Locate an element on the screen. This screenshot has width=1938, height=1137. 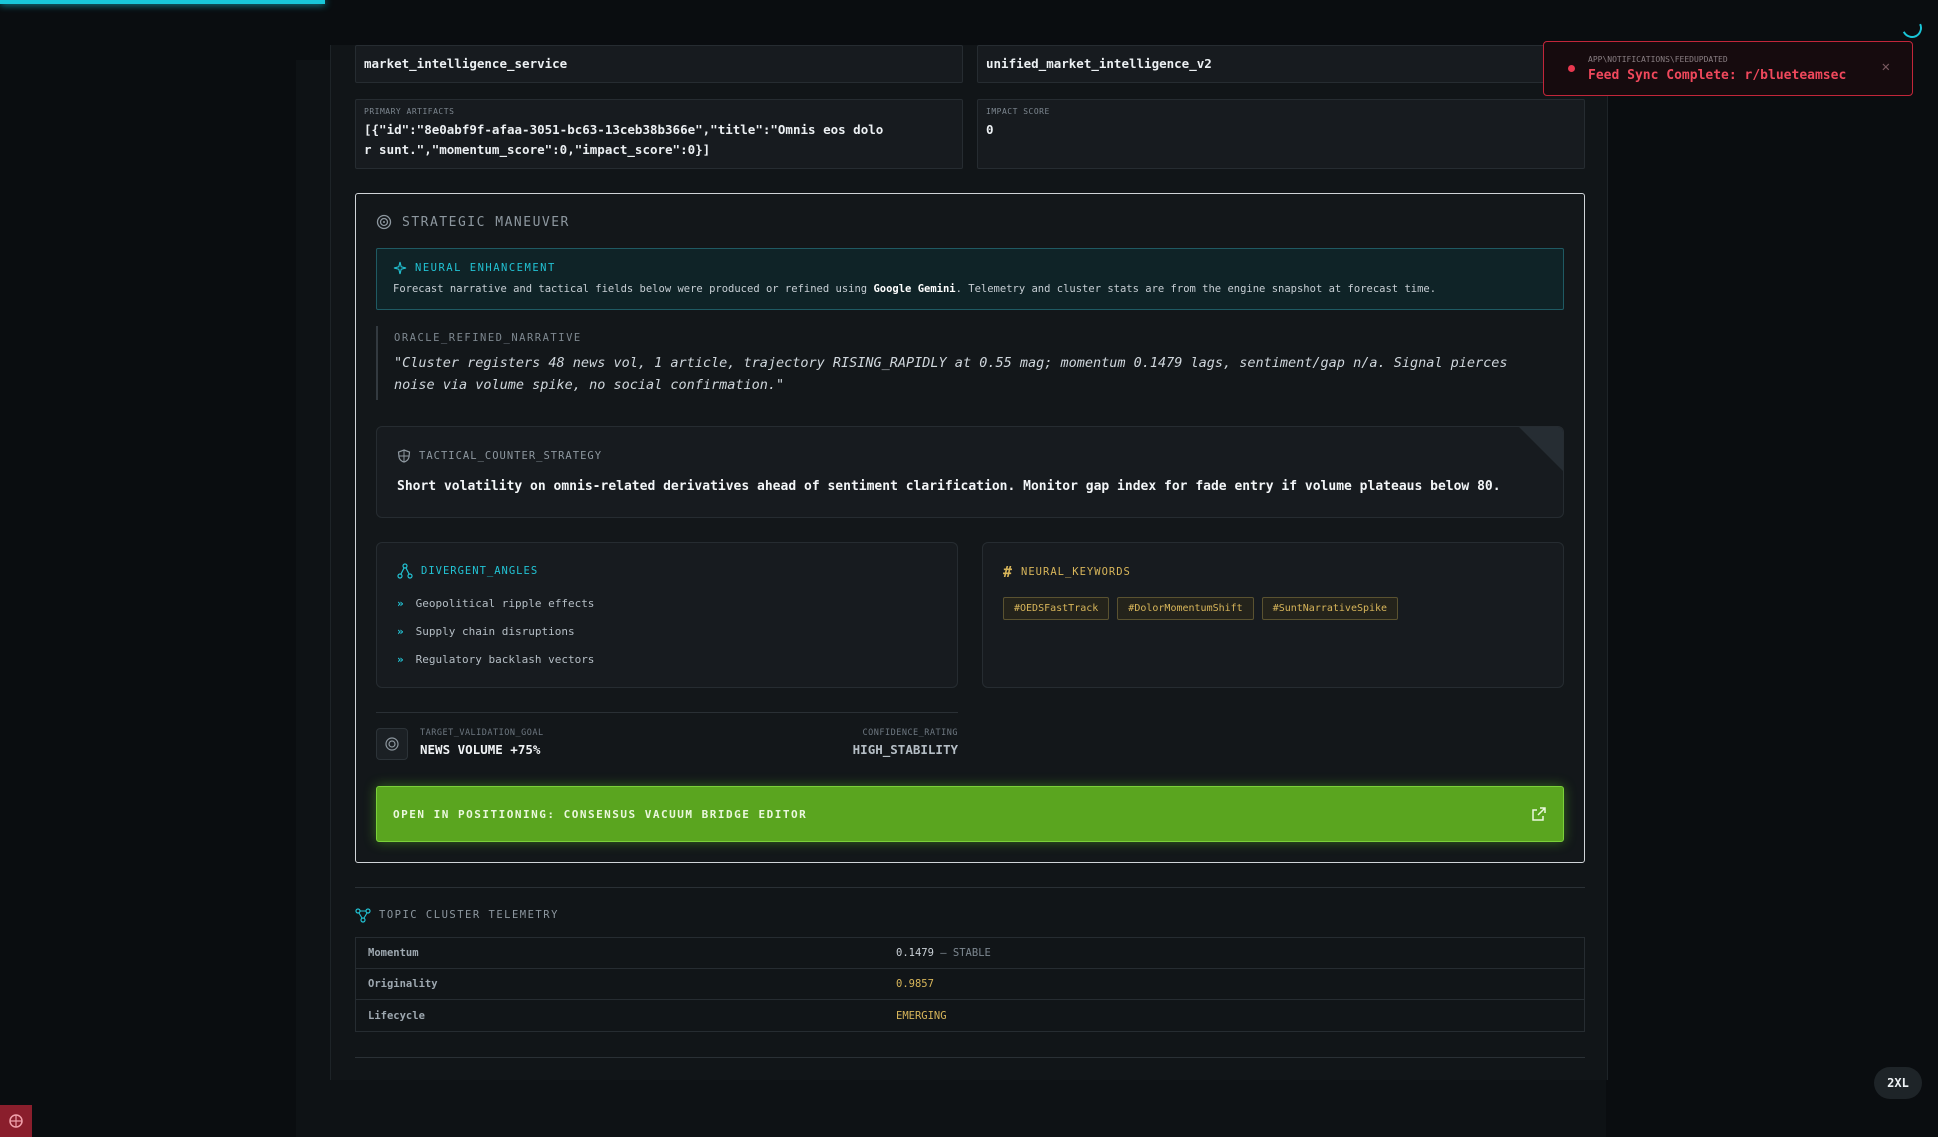
confidence-rating-value: HIGH_STABILITY is located at coordinates (905, 749).